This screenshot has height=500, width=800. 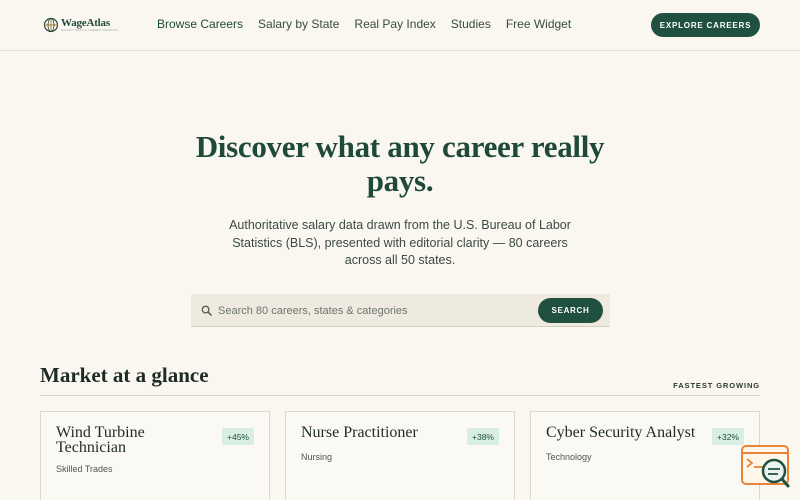 I want to click on growth-badge: +45%, so click(x=238, y=436).